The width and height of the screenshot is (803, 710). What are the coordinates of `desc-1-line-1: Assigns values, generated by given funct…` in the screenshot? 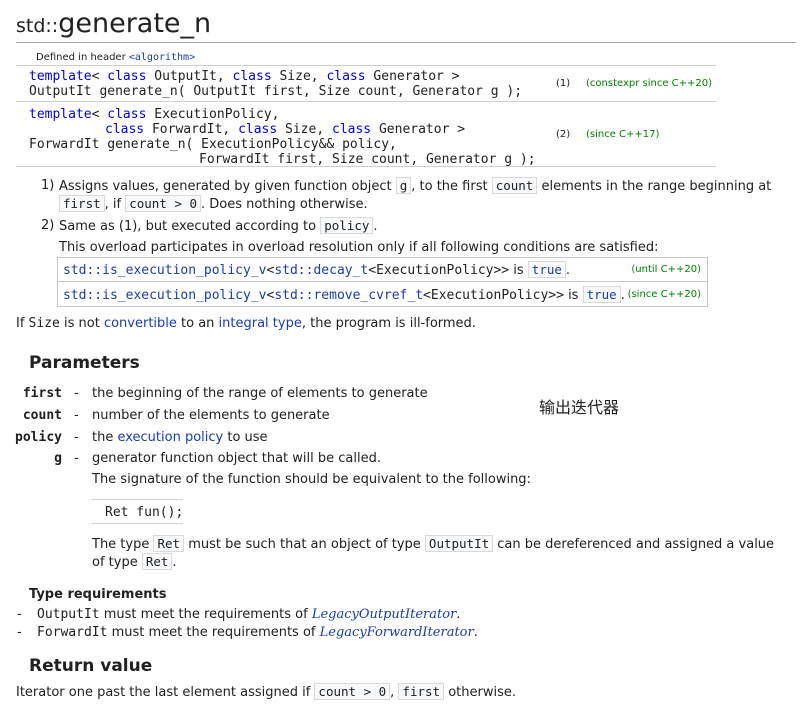 It's located at (415, 185).